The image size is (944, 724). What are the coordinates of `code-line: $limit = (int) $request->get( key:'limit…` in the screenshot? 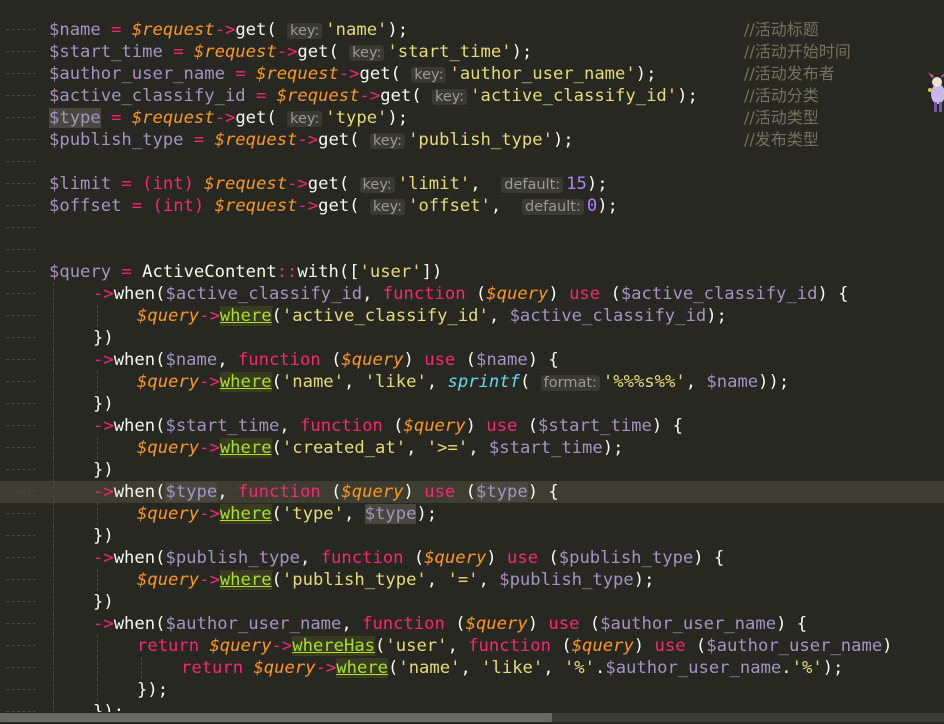 It's located at (472, 184).